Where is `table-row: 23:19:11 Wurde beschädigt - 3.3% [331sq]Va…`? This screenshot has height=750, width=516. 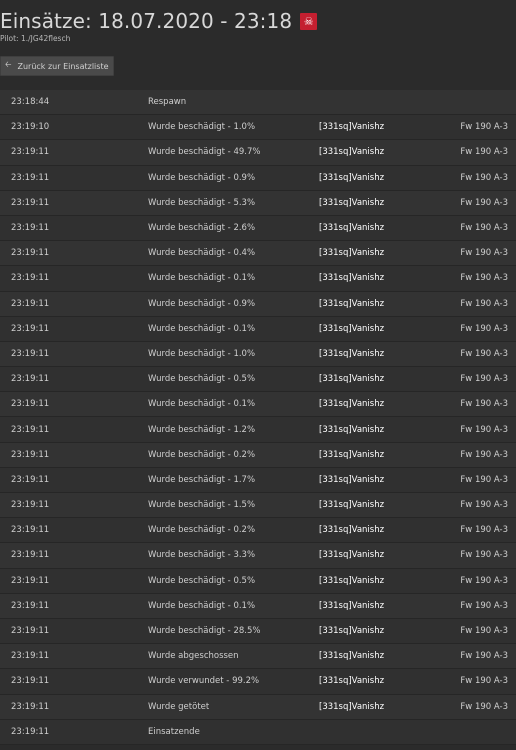
table-row: 23:19:11 Wurde beschädigt - 3.3% [331sq]Va… is located at coordinates (258, 556).